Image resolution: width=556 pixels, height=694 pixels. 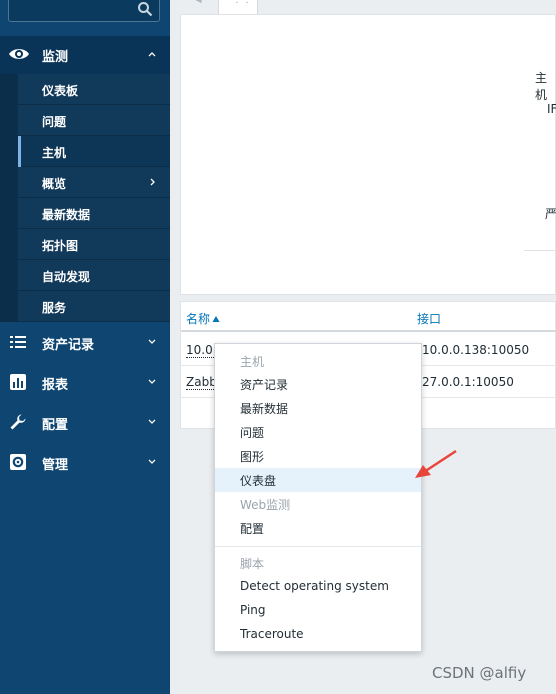 What do you see at coordinates (85, 462) in the screenshot?
I see `nav-administration: 管理` at bounding box center [85, 462].